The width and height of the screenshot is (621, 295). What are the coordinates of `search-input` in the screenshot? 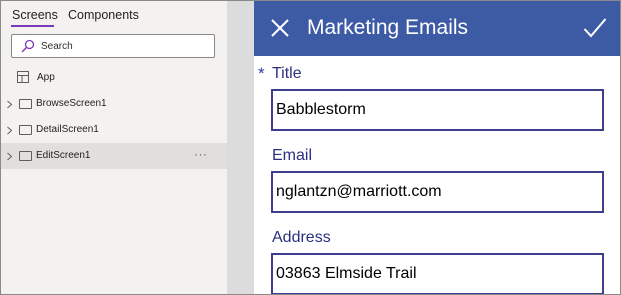 It's located at (125, 46).